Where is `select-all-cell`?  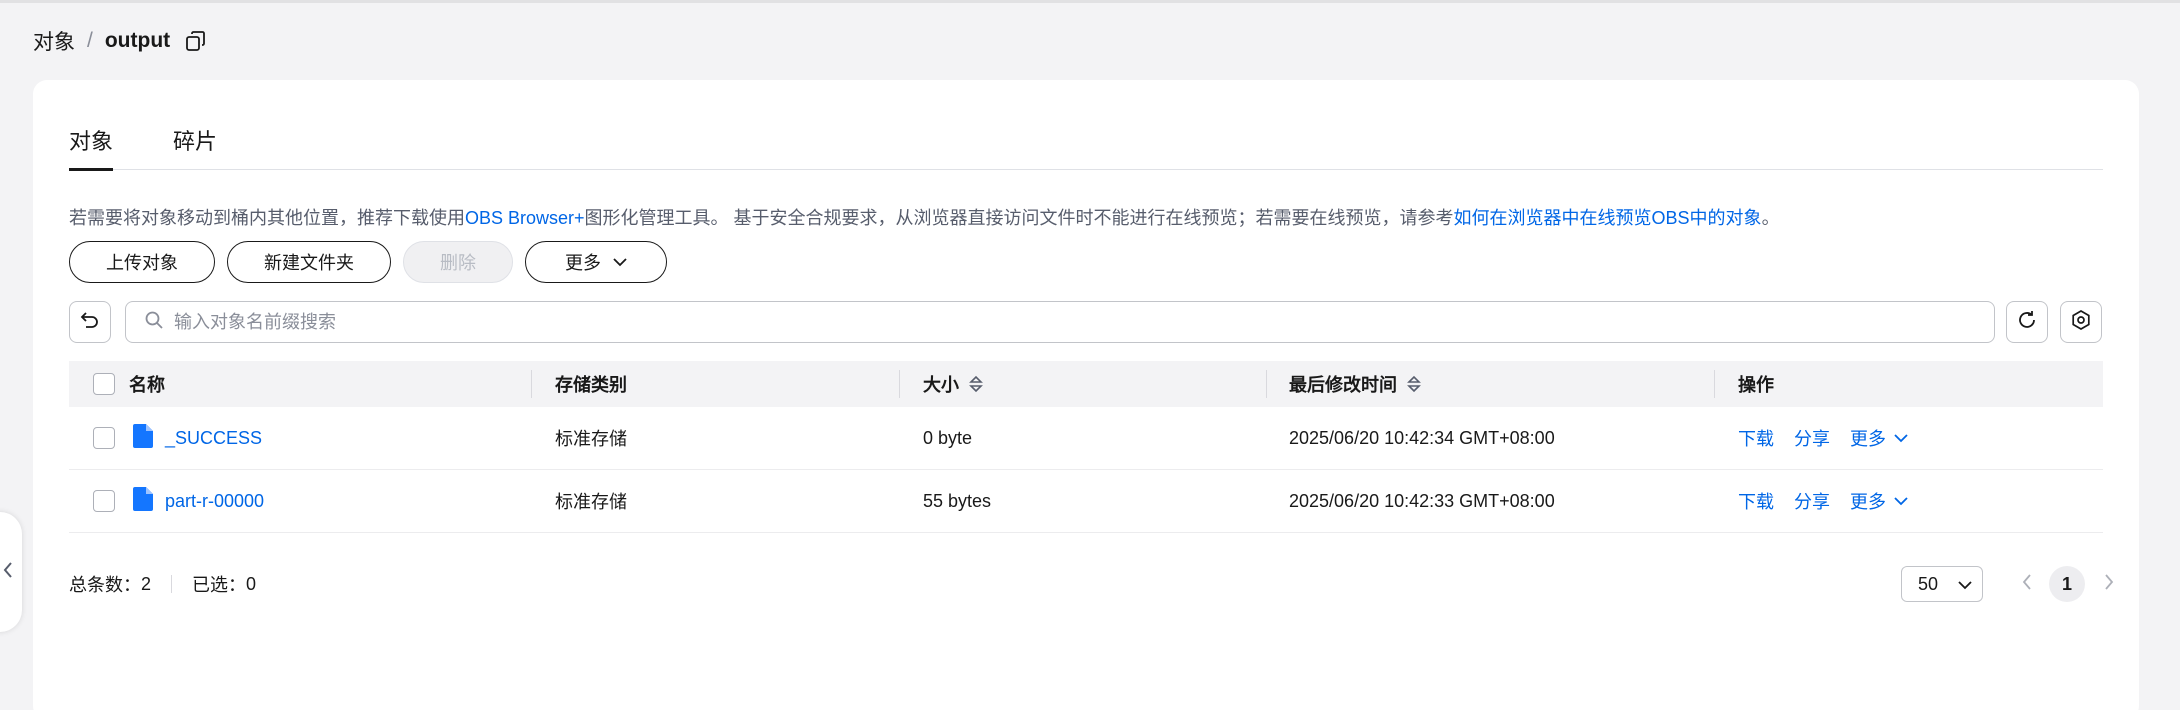
select-all-cell is located at coordinates (104, 384).